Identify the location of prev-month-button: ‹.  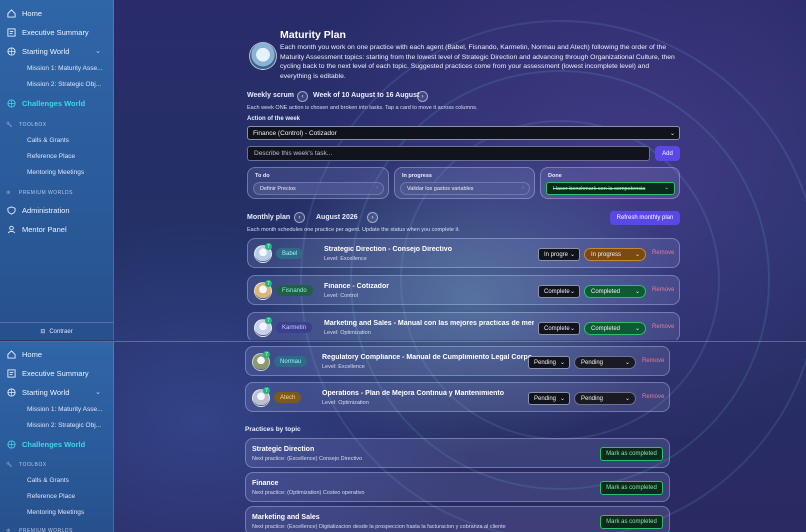
(299, 217).